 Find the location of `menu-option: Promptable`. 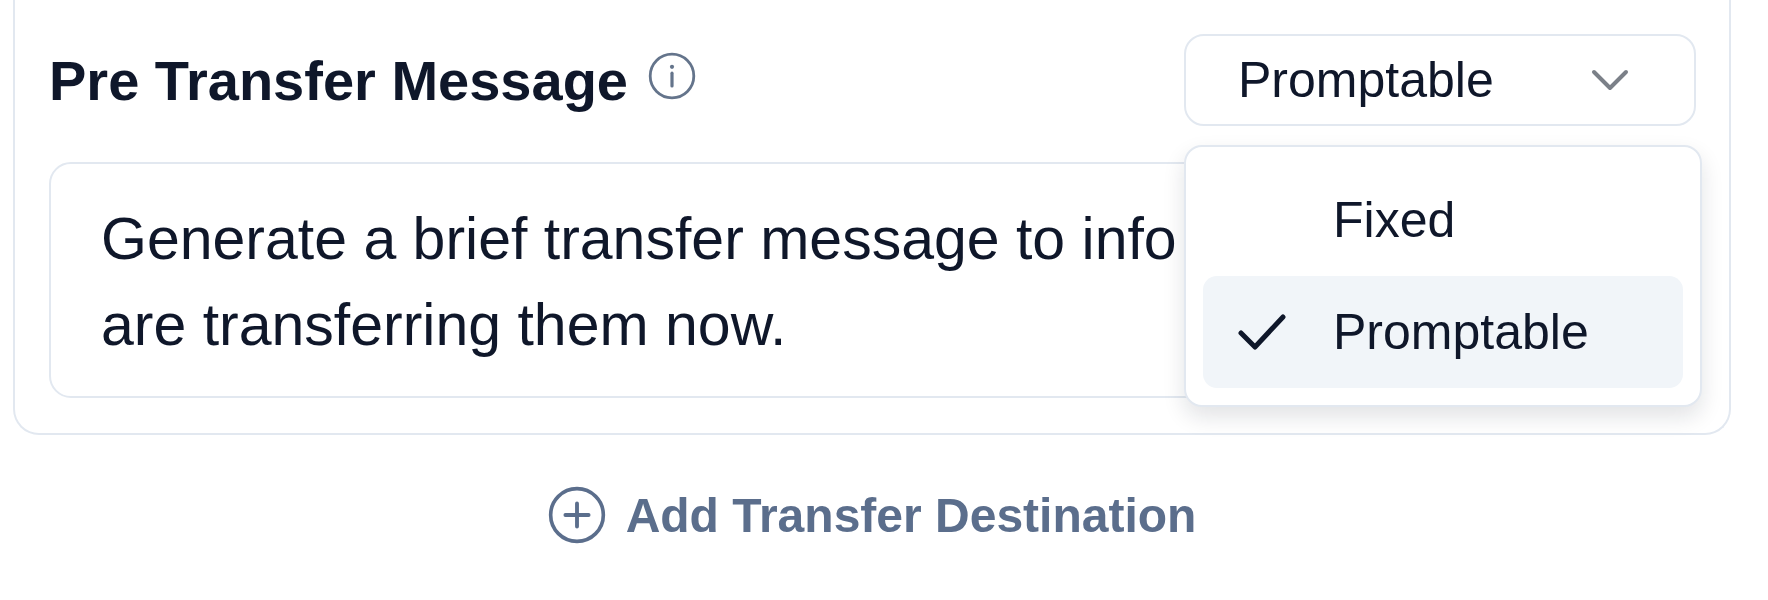

menu-option: Promptable is located at coordinates (1443, 332).